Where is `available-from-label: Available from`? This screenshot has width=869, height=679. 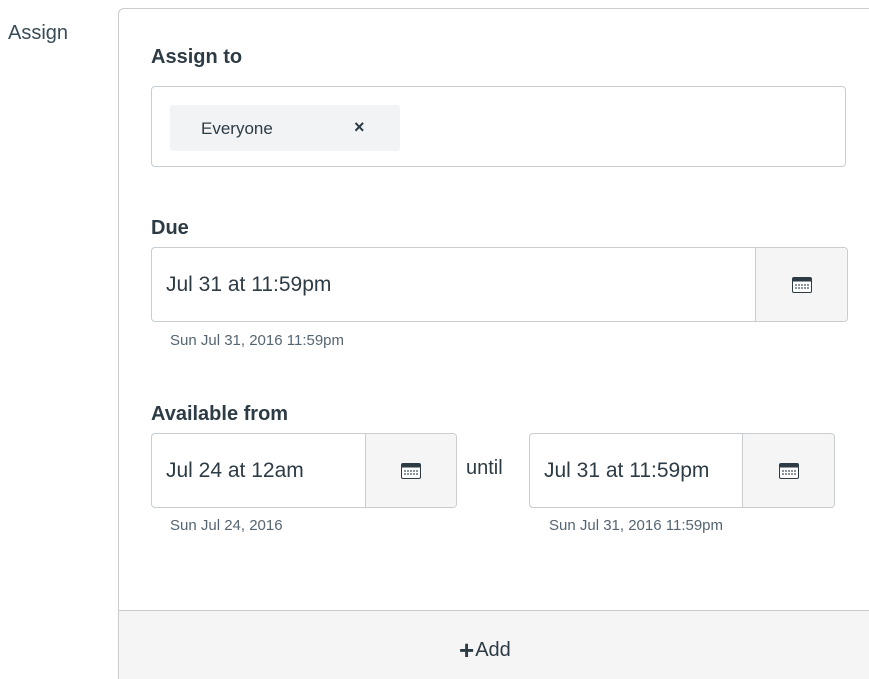
available-from-label: Available from is located at coordinates (220, 414).